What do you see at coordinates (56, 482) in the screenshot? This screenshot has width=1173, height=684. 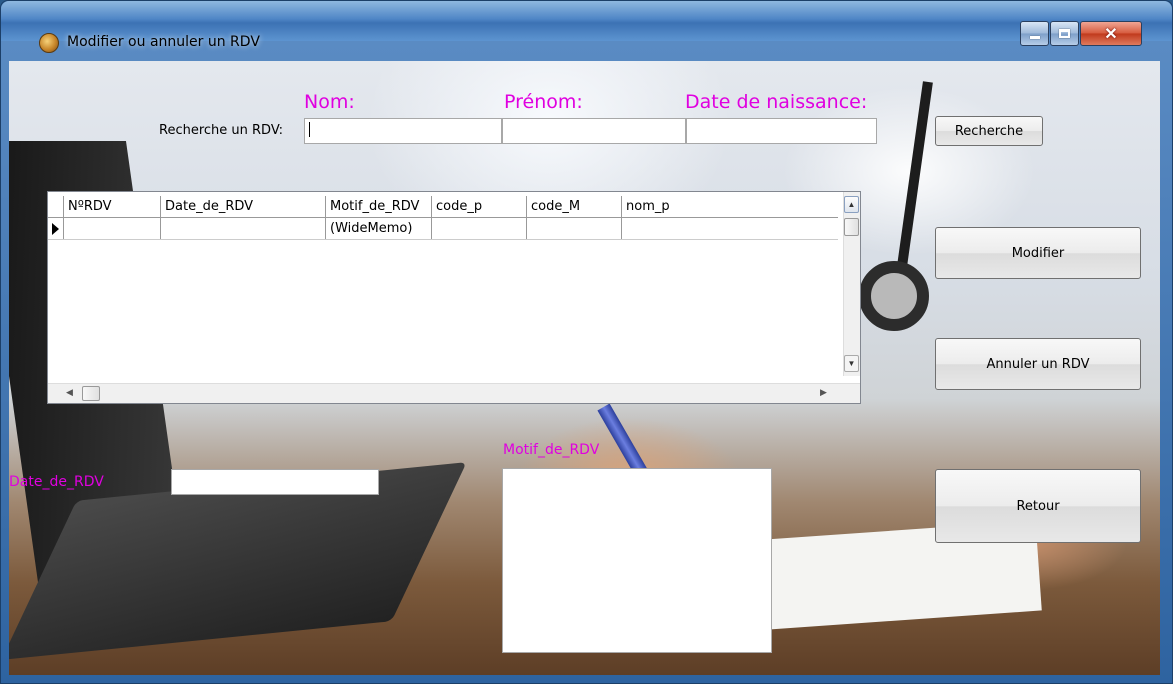 I see `date-de-rdv-label: Date_de_RDV` at bounding box center [56, 482].